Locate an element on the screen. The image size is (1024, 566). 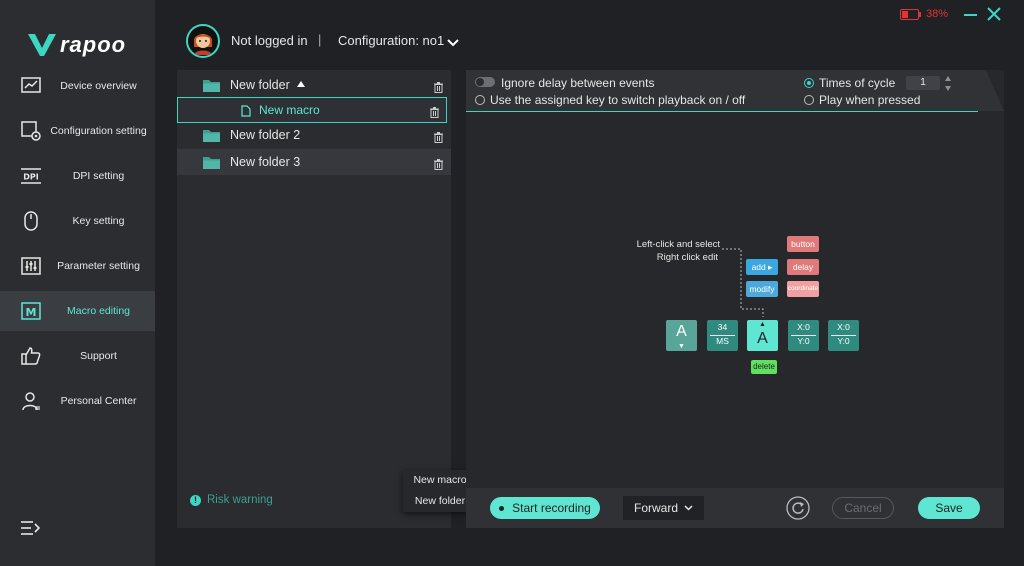
battery-icon is located at coordinates (909, 14).